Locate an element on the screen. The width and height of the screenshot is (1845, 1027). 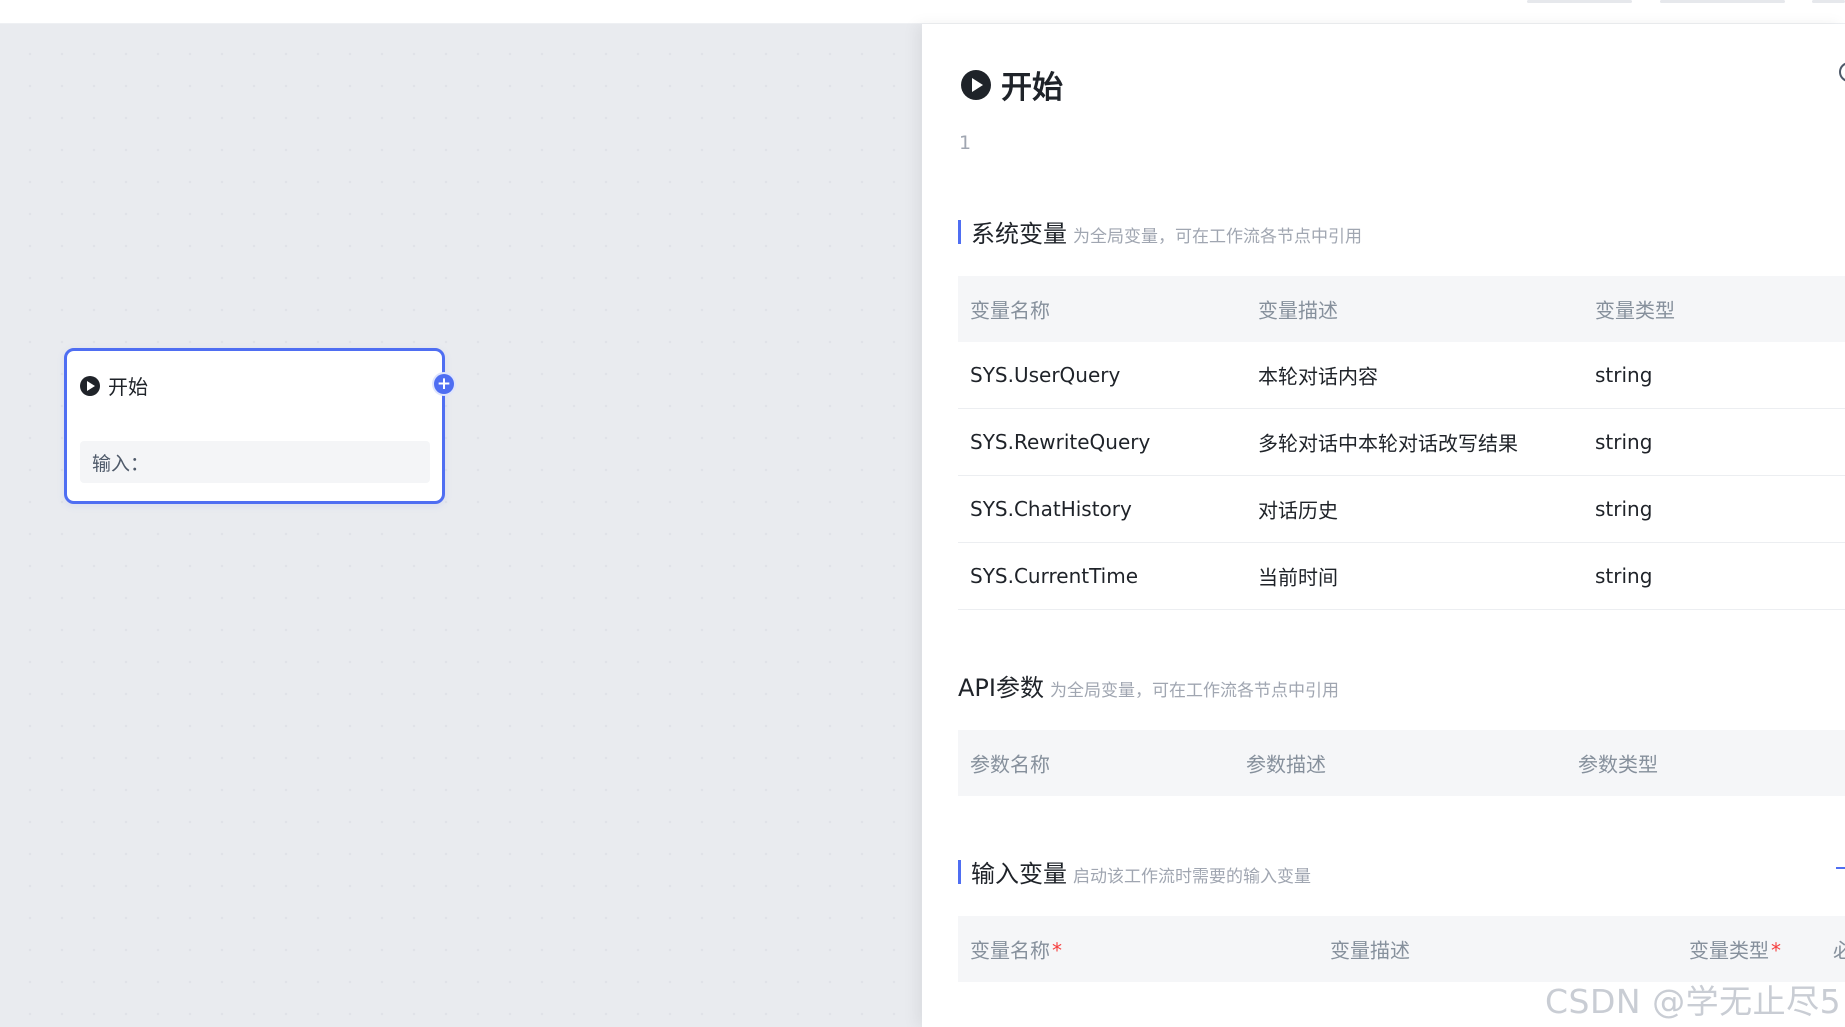
column-header: 变量类型 * is located at coordinates (1735, 949).